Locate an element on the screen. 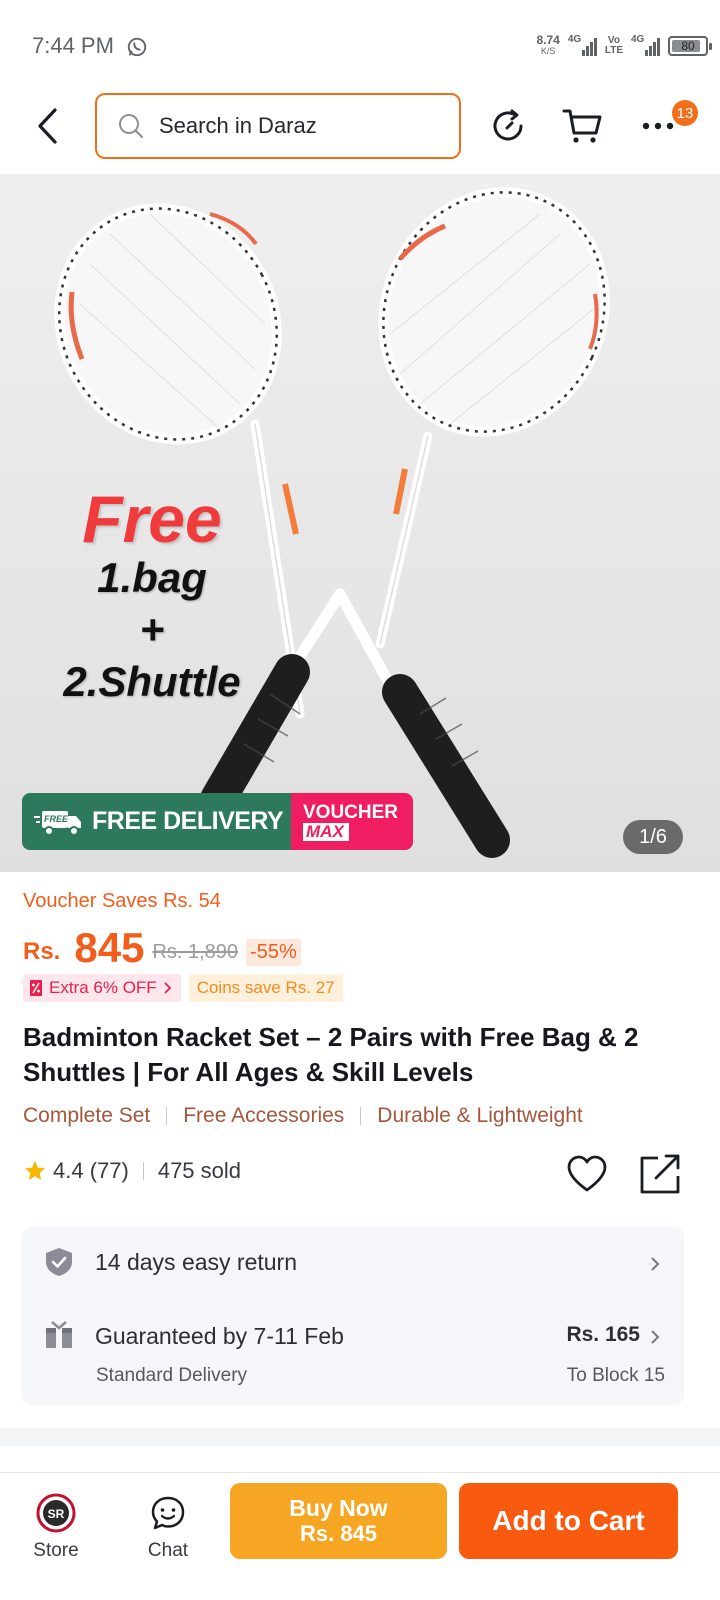 The height and width of the screenshot is (1600, 720). search-placeholder: Search in Daraz is located at coordinates (238, 125).